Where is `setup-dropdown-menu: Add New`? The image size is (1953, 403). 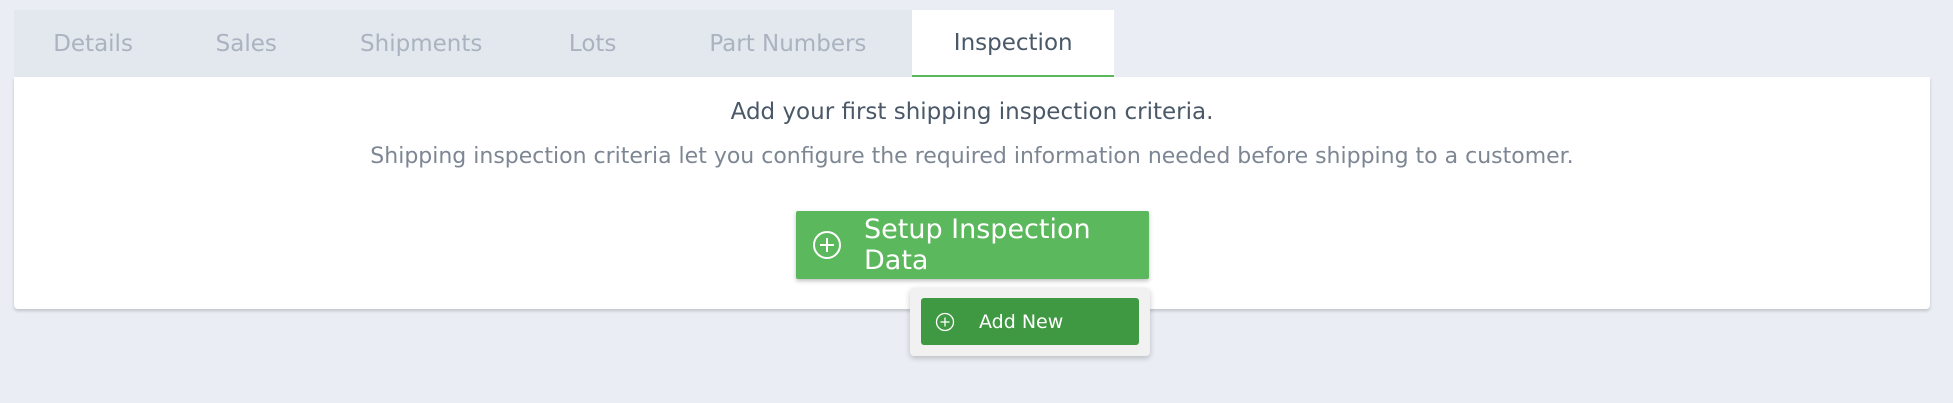 setup-dropdown-menu: Add New is located at coordinates (1030, 322).